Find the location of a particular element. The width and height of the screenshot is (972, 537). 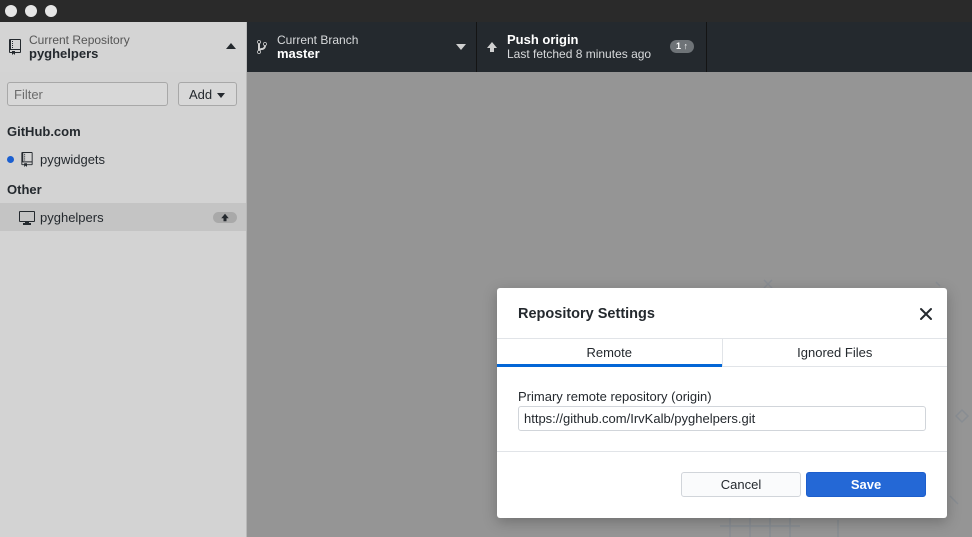

changes-indicator-dot is located at coordinates (10, 159).